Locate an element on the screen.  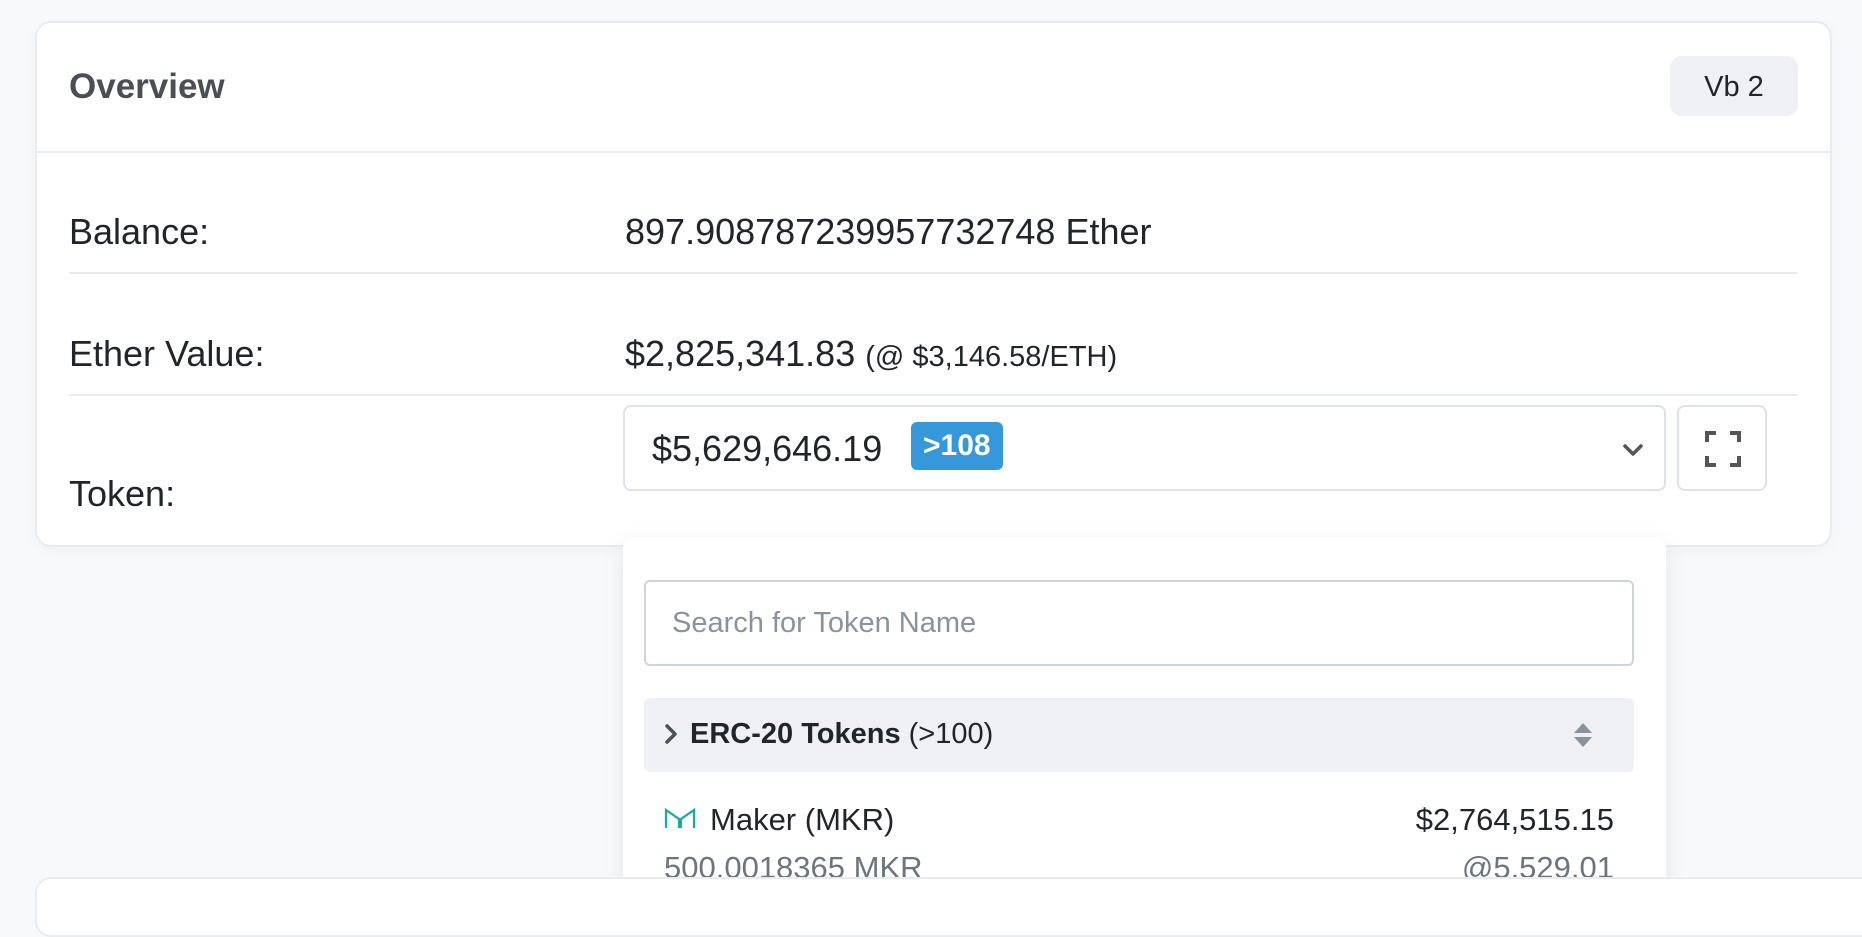
group-count: (>100) is located at coordinates (951, 734).